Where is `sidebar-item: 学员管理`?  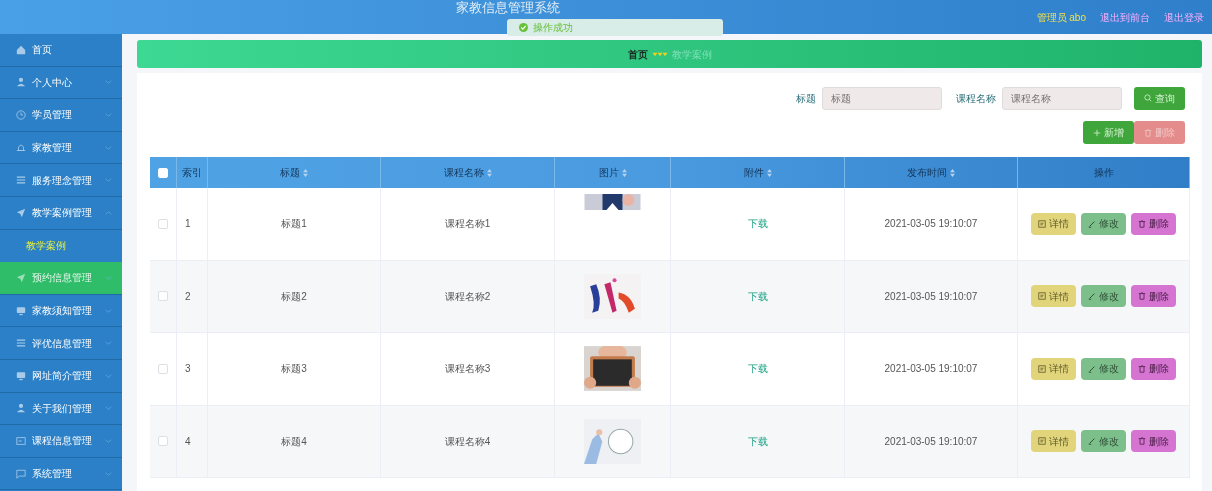 sidebar-item: 学员管理 is located at coordinates (61, 115).